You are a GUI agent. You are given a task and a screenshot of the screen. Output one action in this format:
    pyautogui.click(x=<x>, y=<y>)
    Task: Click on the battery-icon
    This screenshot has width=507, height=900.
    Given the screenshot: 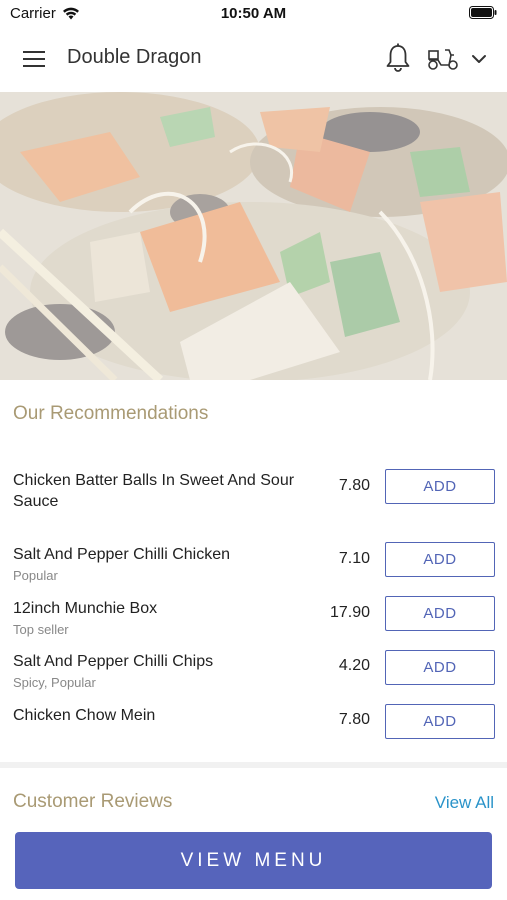 What is the action you would take?
    pyautogui.click(x=483, y=14)
    